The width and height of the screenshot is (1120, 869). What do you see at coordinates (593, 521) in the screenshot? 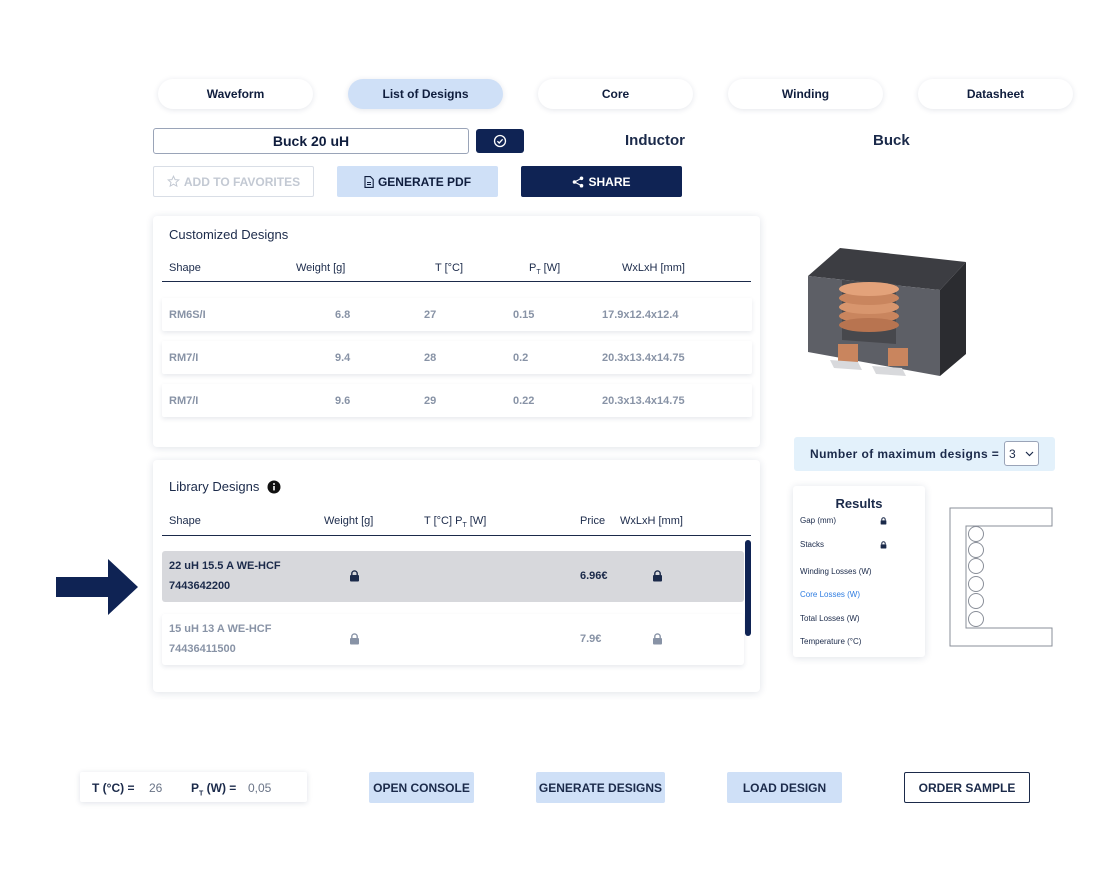
I see `lib-col-price: Price` at bounding box center [593, 521].